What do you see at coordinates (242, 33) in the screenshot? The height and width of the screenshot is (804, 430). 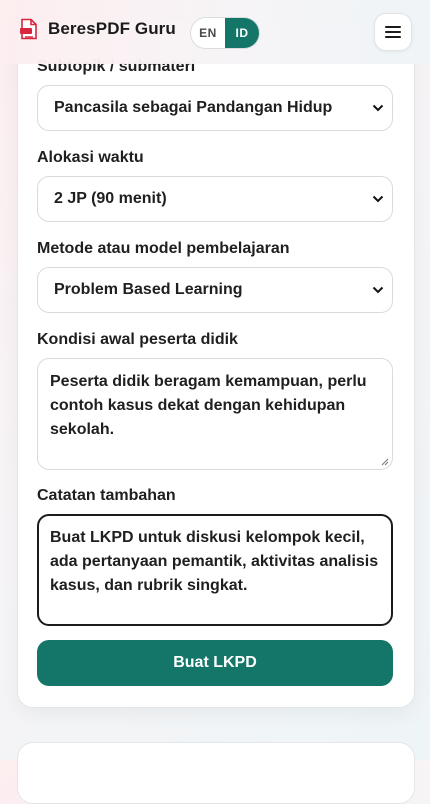 I see `lang-id-option: ID` at bounding box center [242, 33].